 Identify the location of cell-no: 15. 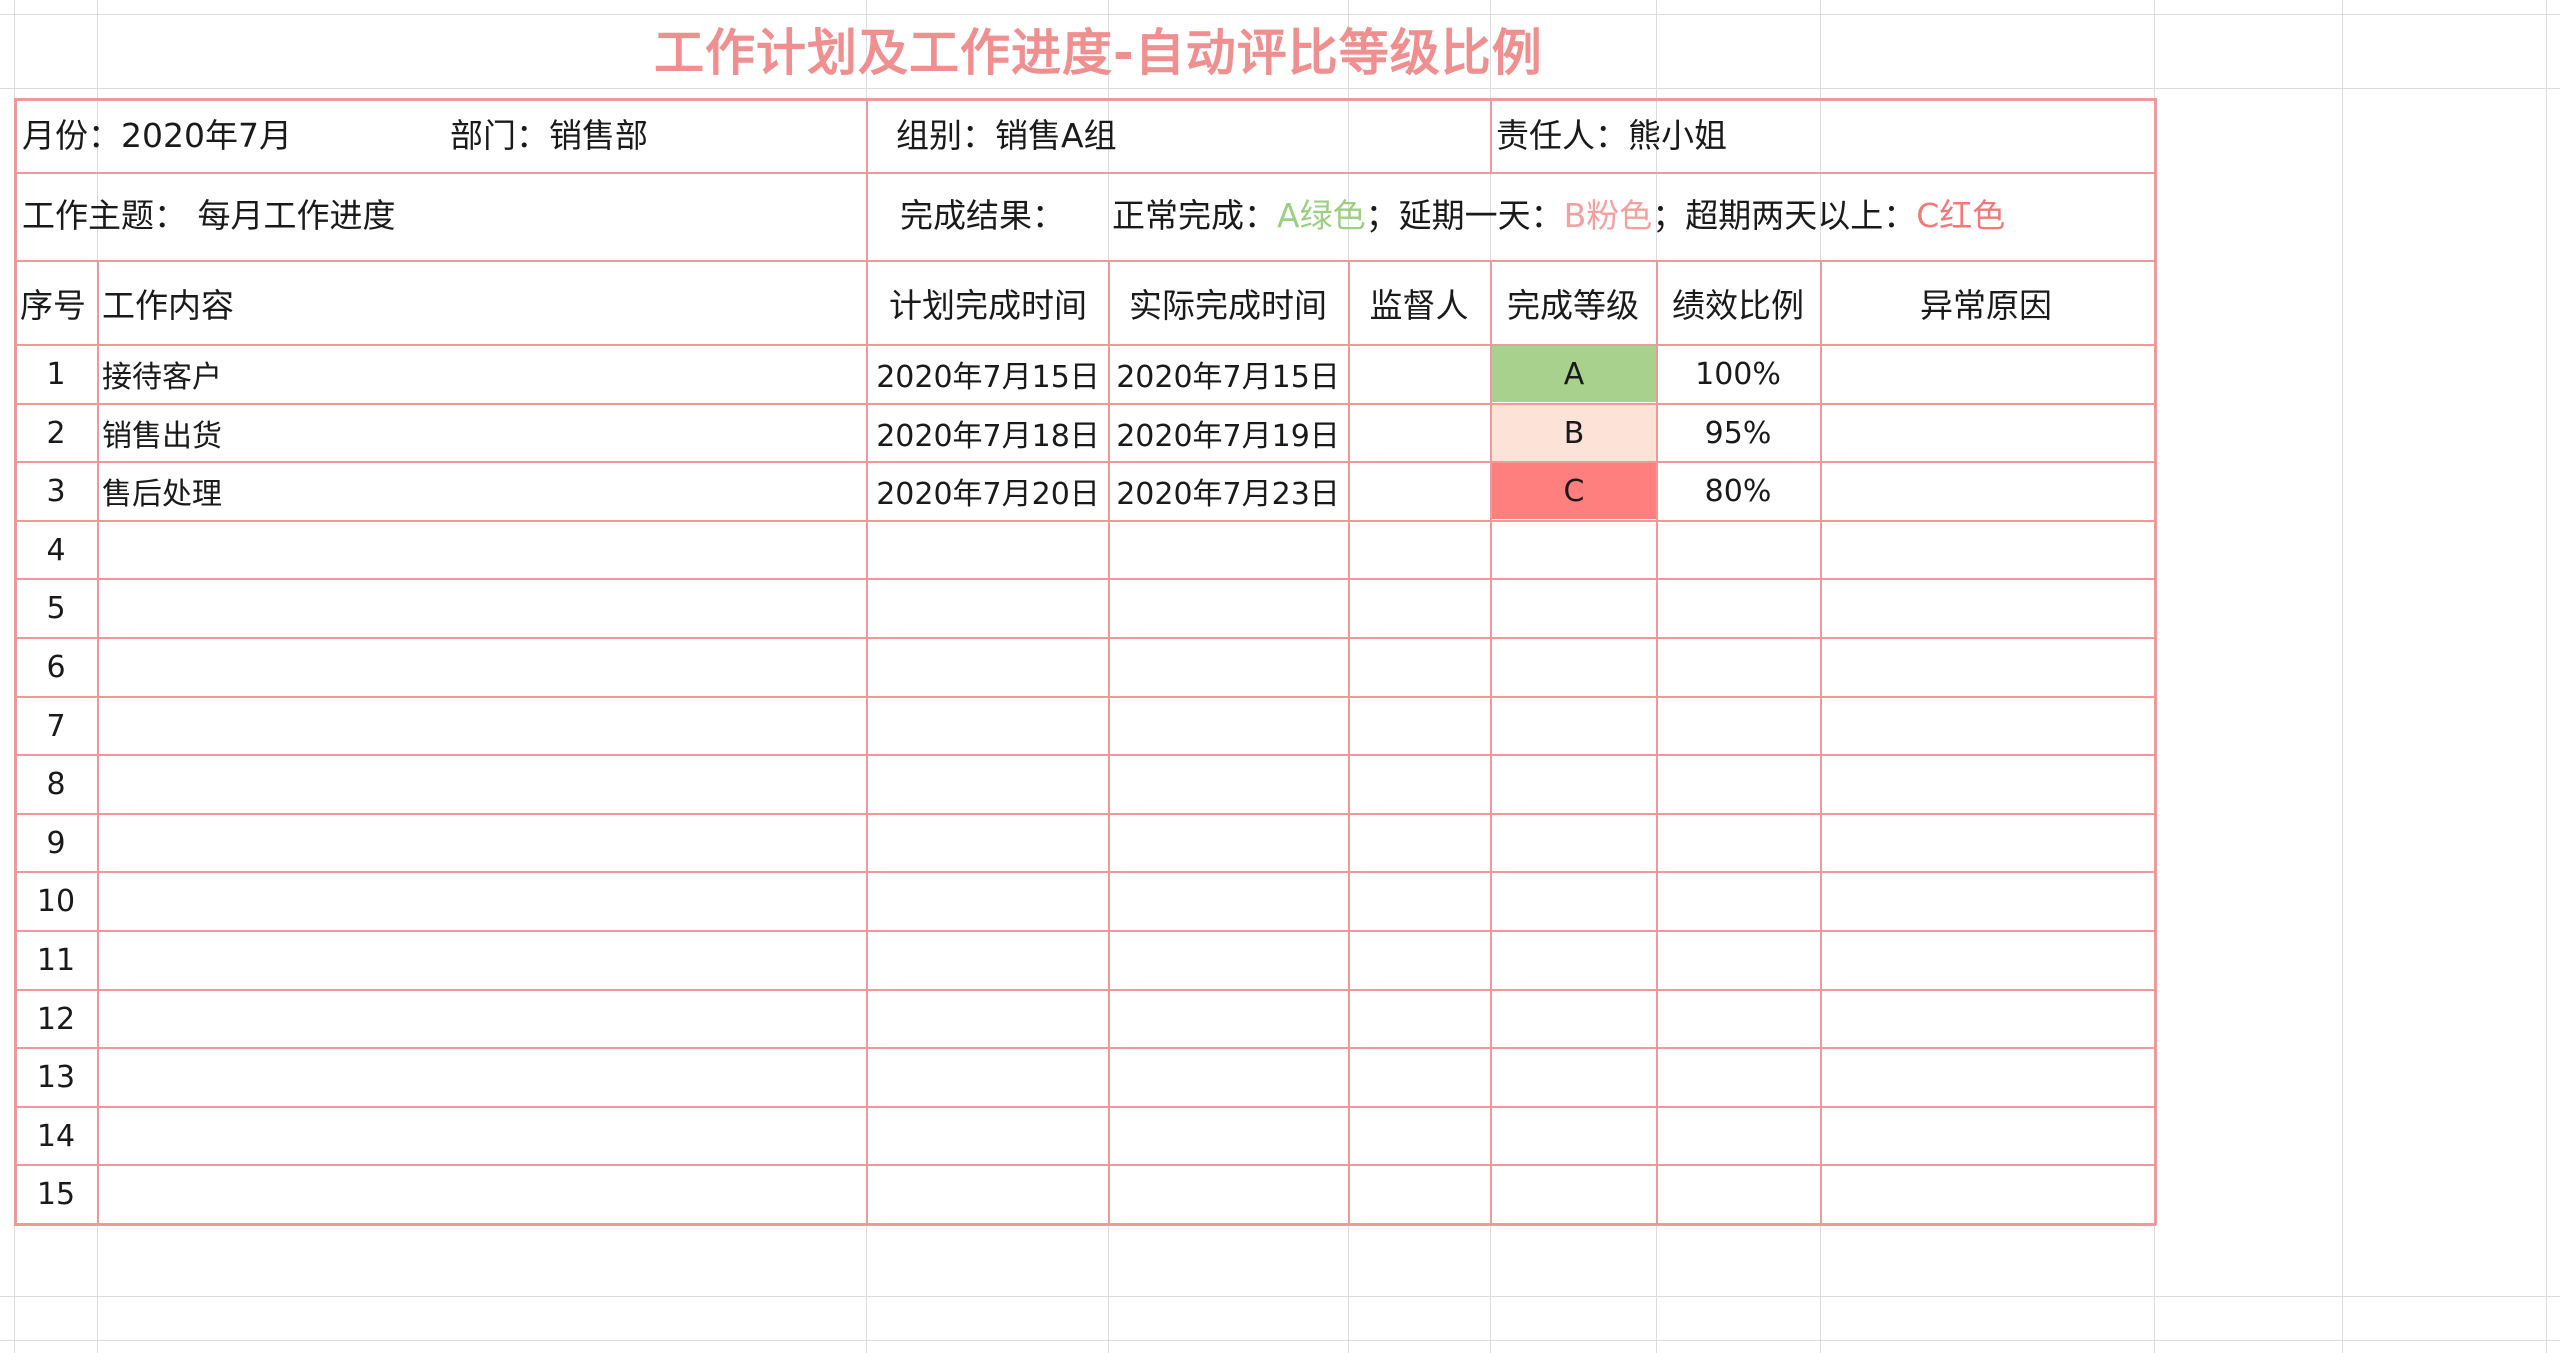
(56, 1194).